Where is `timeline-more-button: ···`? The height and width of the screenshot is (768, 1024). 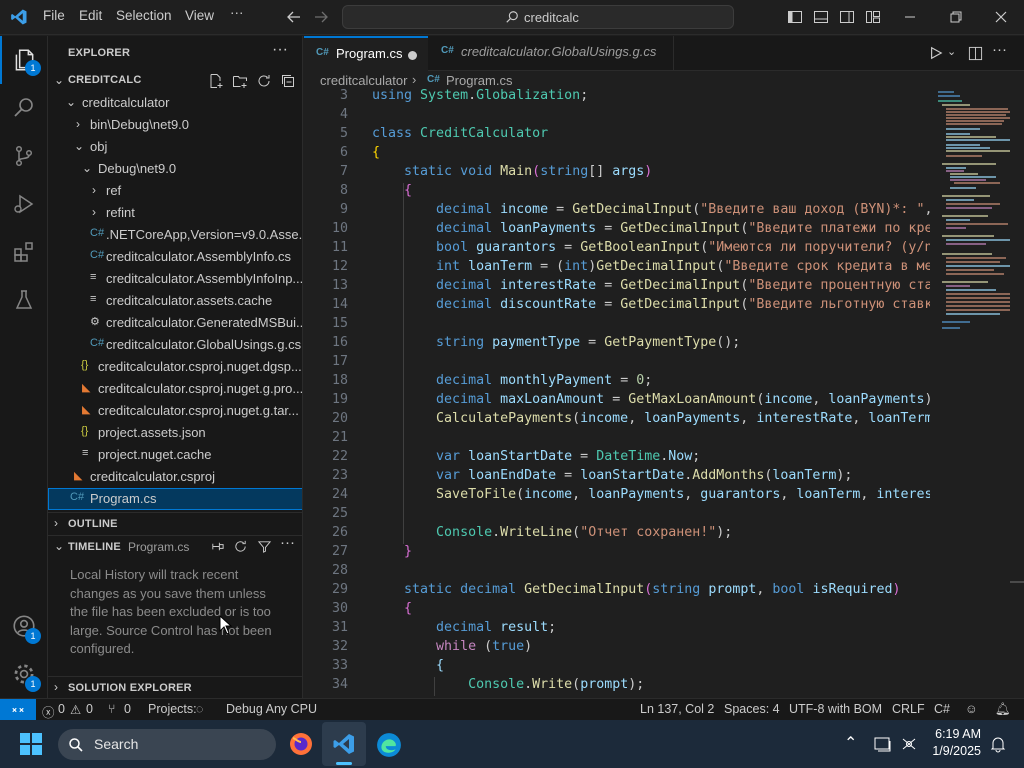 timeline-more-button: ··· is located at coordinates (287, 542).